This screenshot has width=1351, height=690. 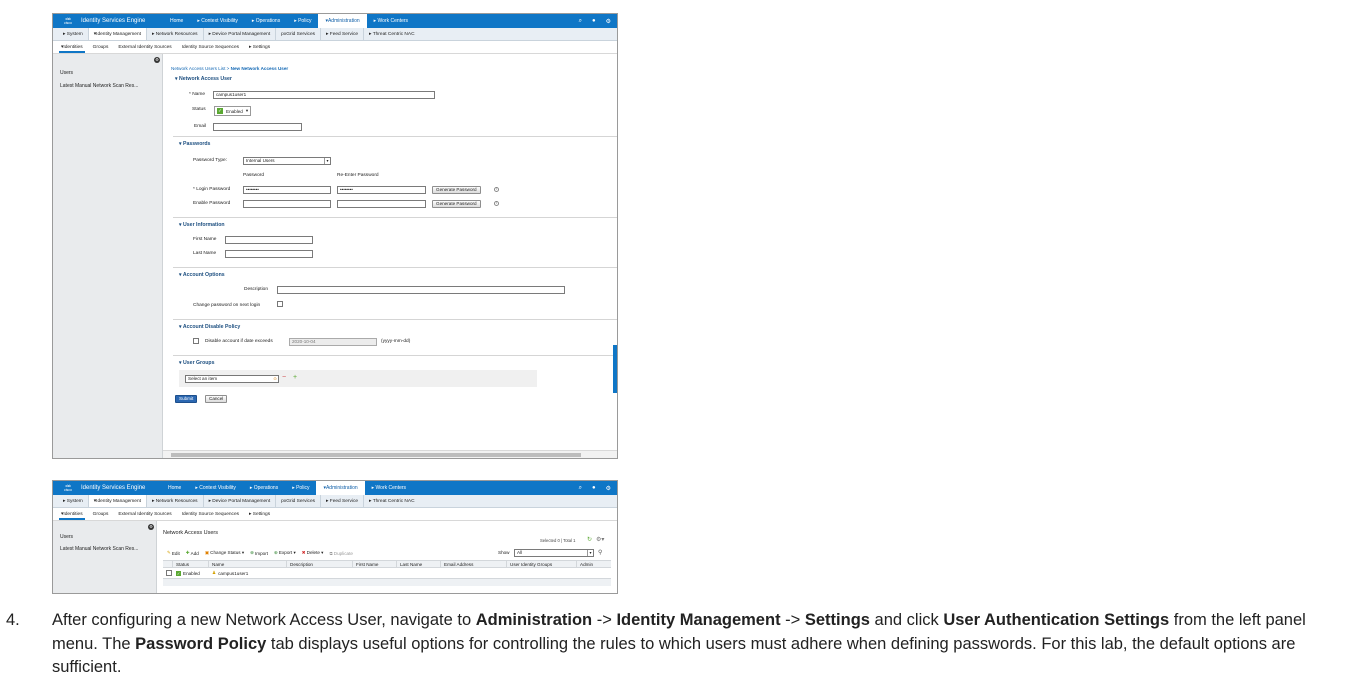 What do you see at coordinates (202, 225) in the screenshot?
I see `section-user-information: User Information` at bounding box center [202, 225].